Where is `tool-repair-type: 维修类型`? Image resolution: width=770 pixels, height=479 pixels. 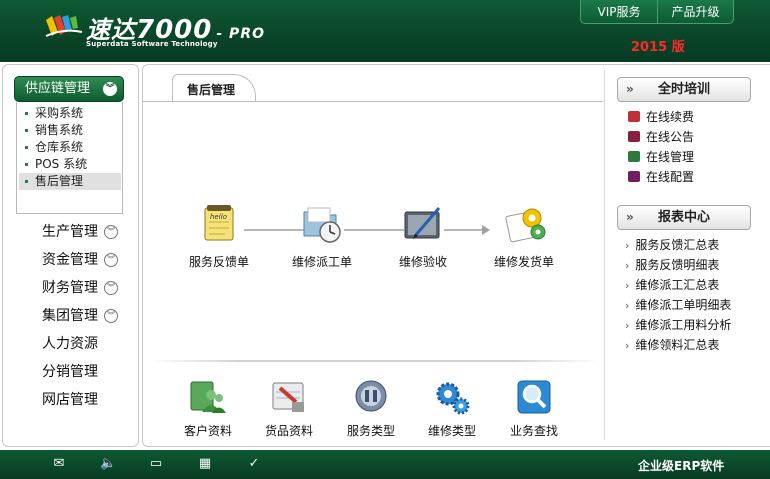
tool-repair-type: 维修类型 is located at coordinates (452, 408).